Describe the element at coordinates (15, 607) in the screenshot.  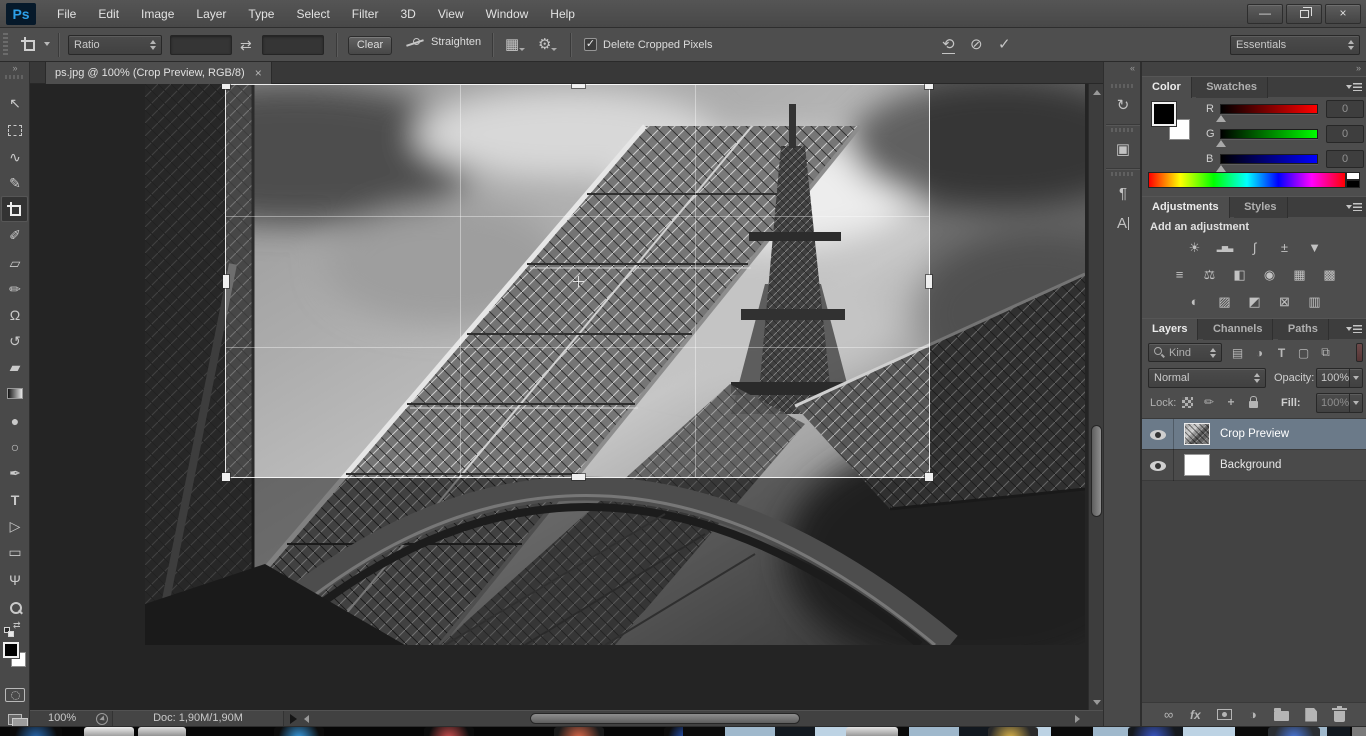
I see `tool-zoom` at that location.